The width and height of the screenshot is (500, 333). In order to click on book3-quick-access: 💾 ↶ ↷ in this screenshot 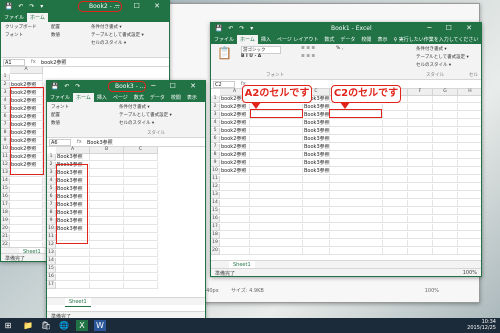, I will do `click(66, 86)`.